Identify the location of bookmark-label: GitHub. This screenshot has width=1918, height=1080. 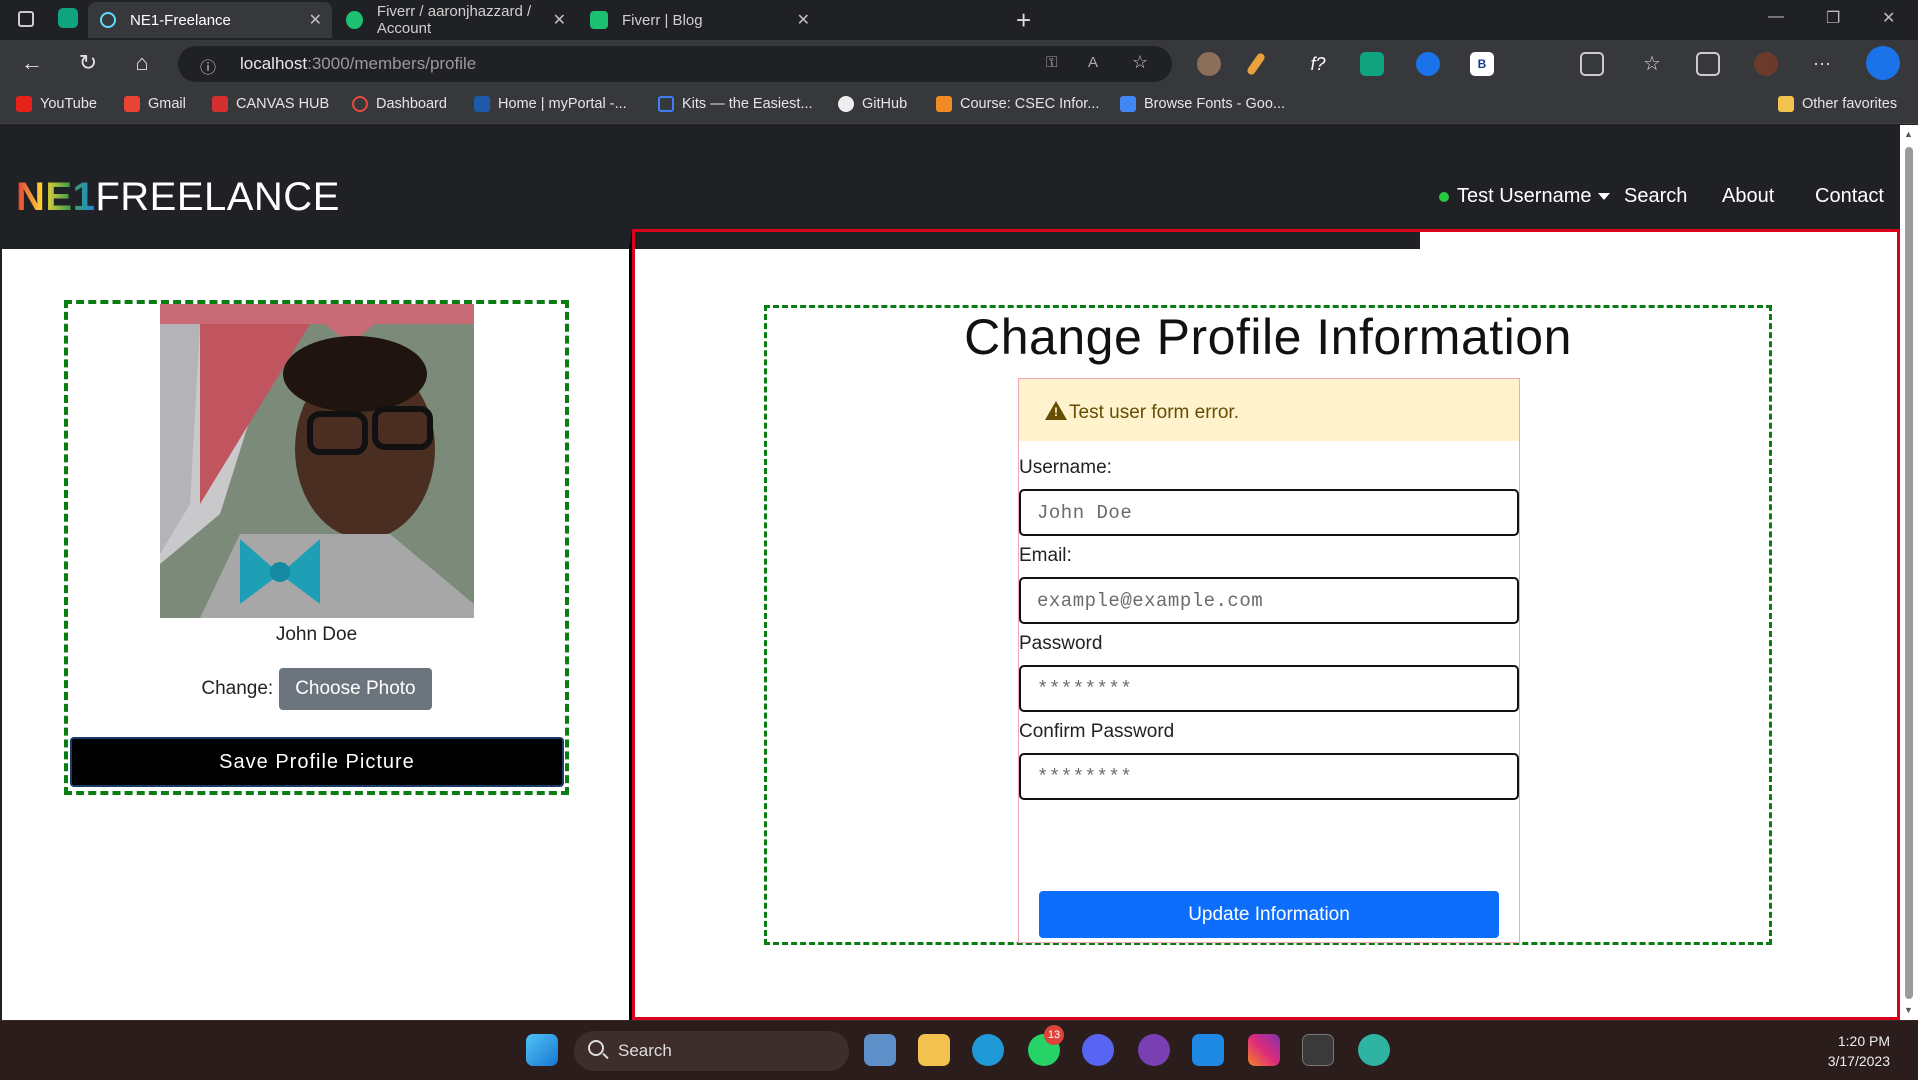
(885, 104).